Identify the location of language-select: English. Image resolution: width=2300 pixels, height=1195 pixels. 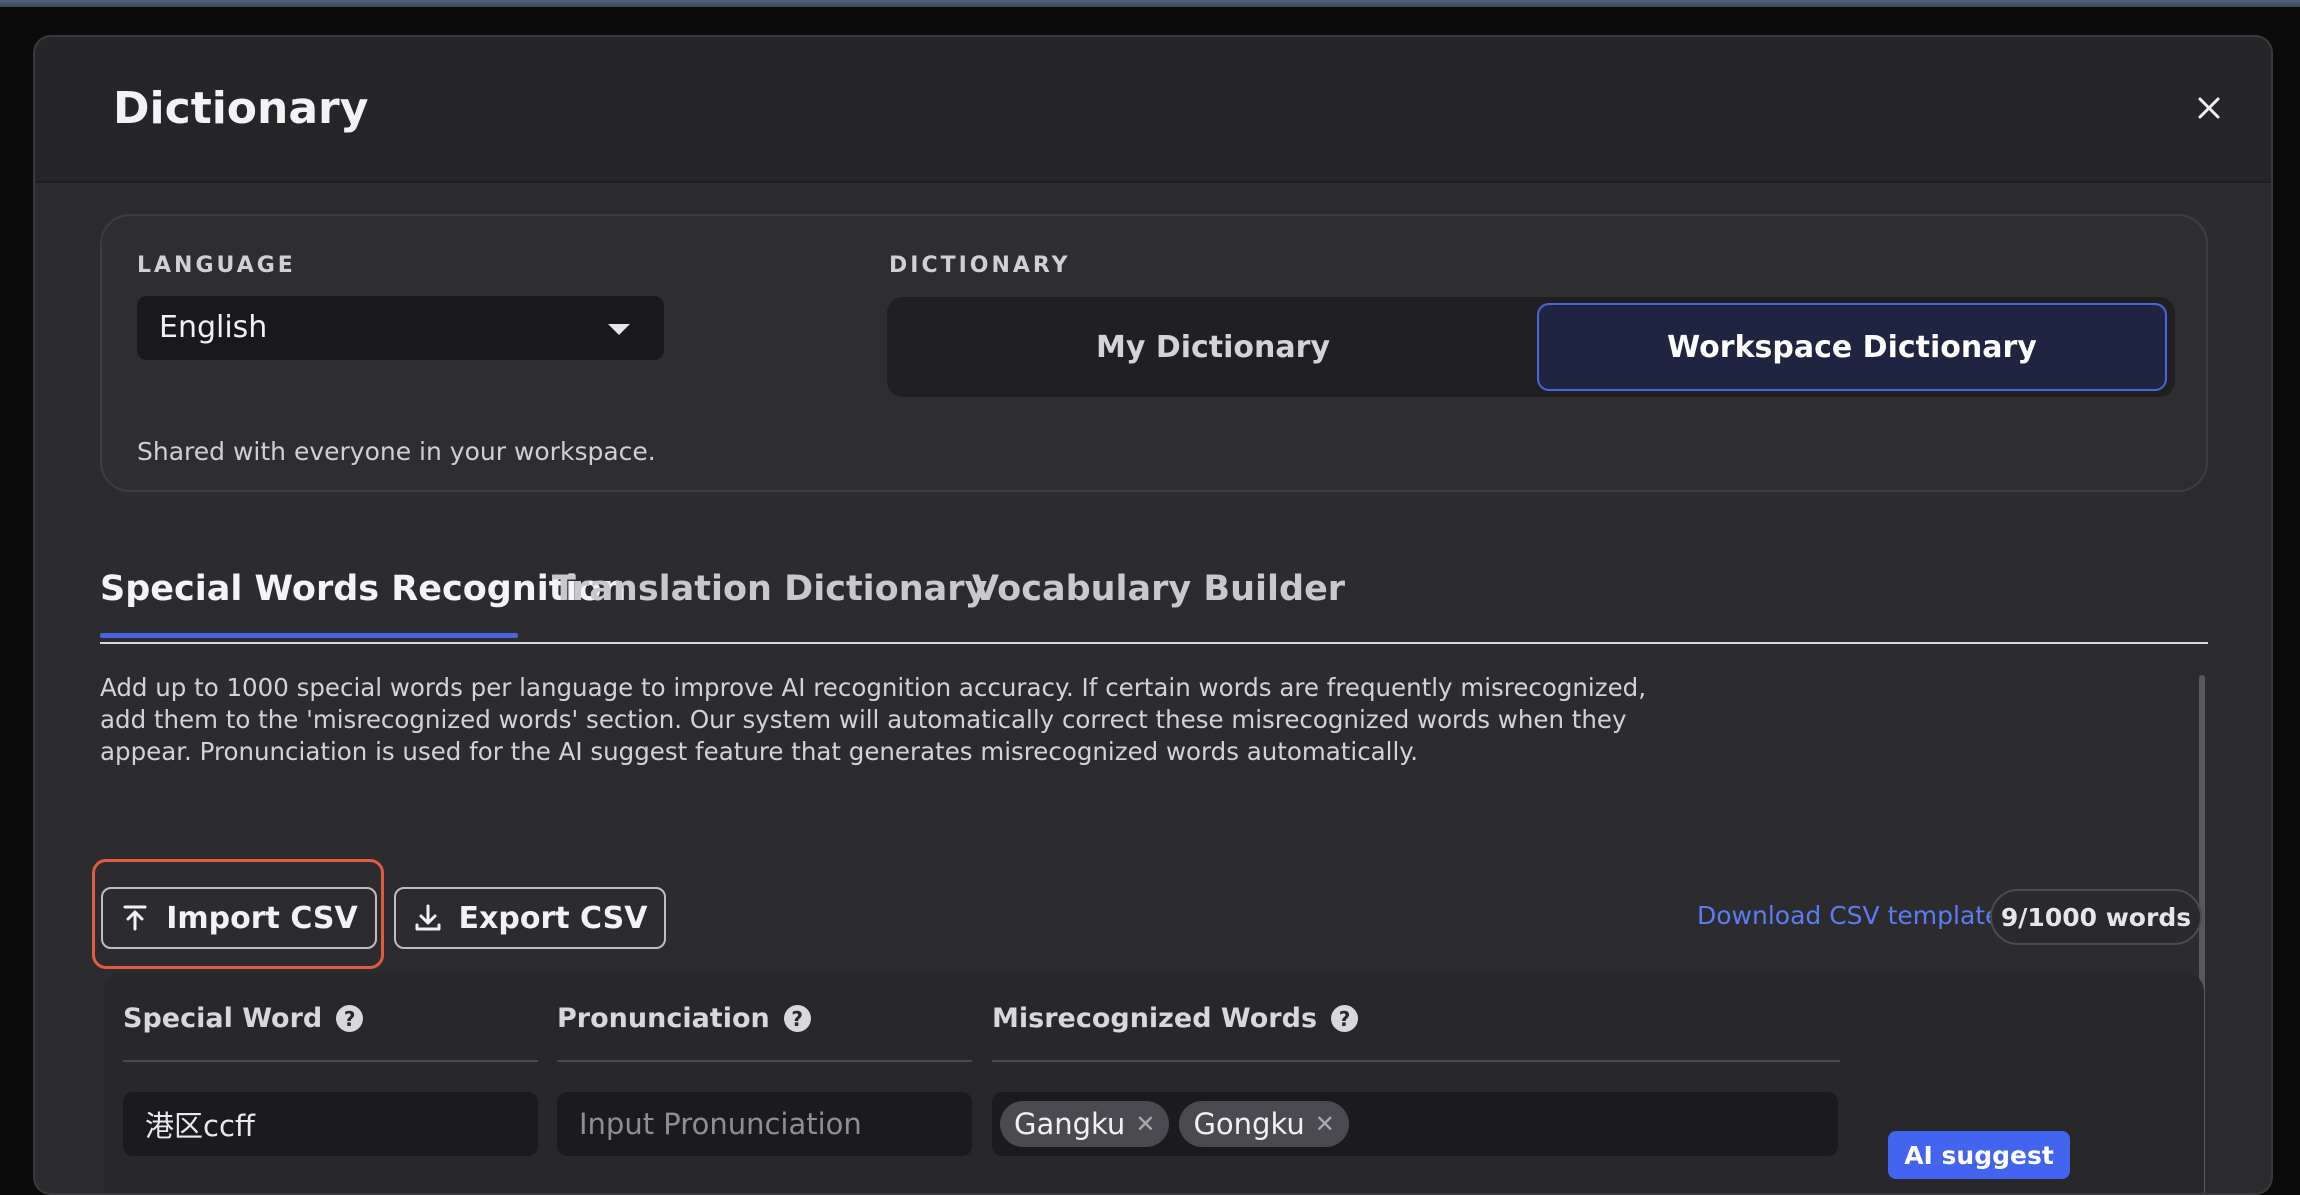
(400, 328).